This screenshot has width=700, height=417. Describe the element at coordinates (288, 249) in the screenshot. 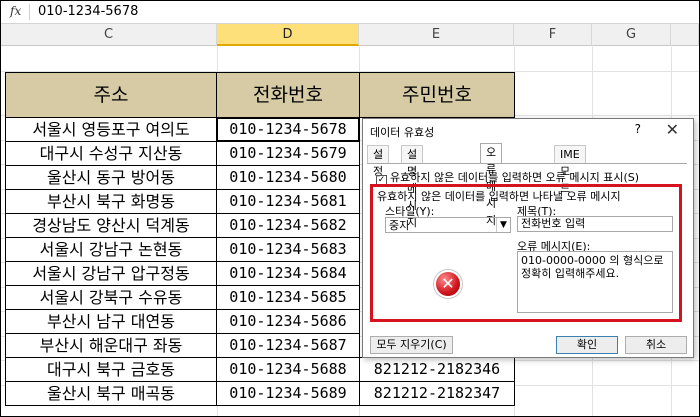

I see `phone-cell: 010-1234-5683` at that location.